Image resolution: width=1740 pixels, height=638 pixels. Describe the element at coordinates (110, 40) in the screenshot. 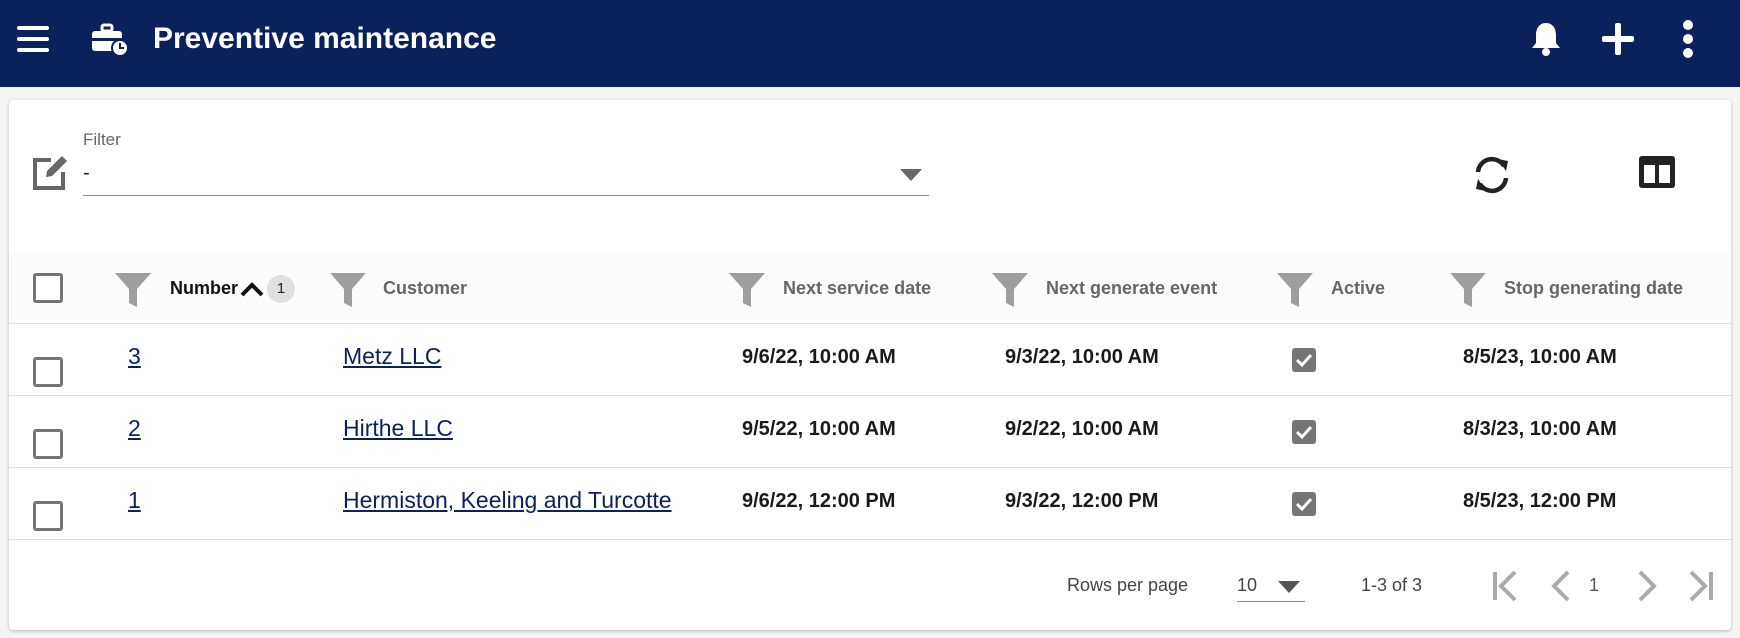

I see `toolbox-clock-icon` at that location.